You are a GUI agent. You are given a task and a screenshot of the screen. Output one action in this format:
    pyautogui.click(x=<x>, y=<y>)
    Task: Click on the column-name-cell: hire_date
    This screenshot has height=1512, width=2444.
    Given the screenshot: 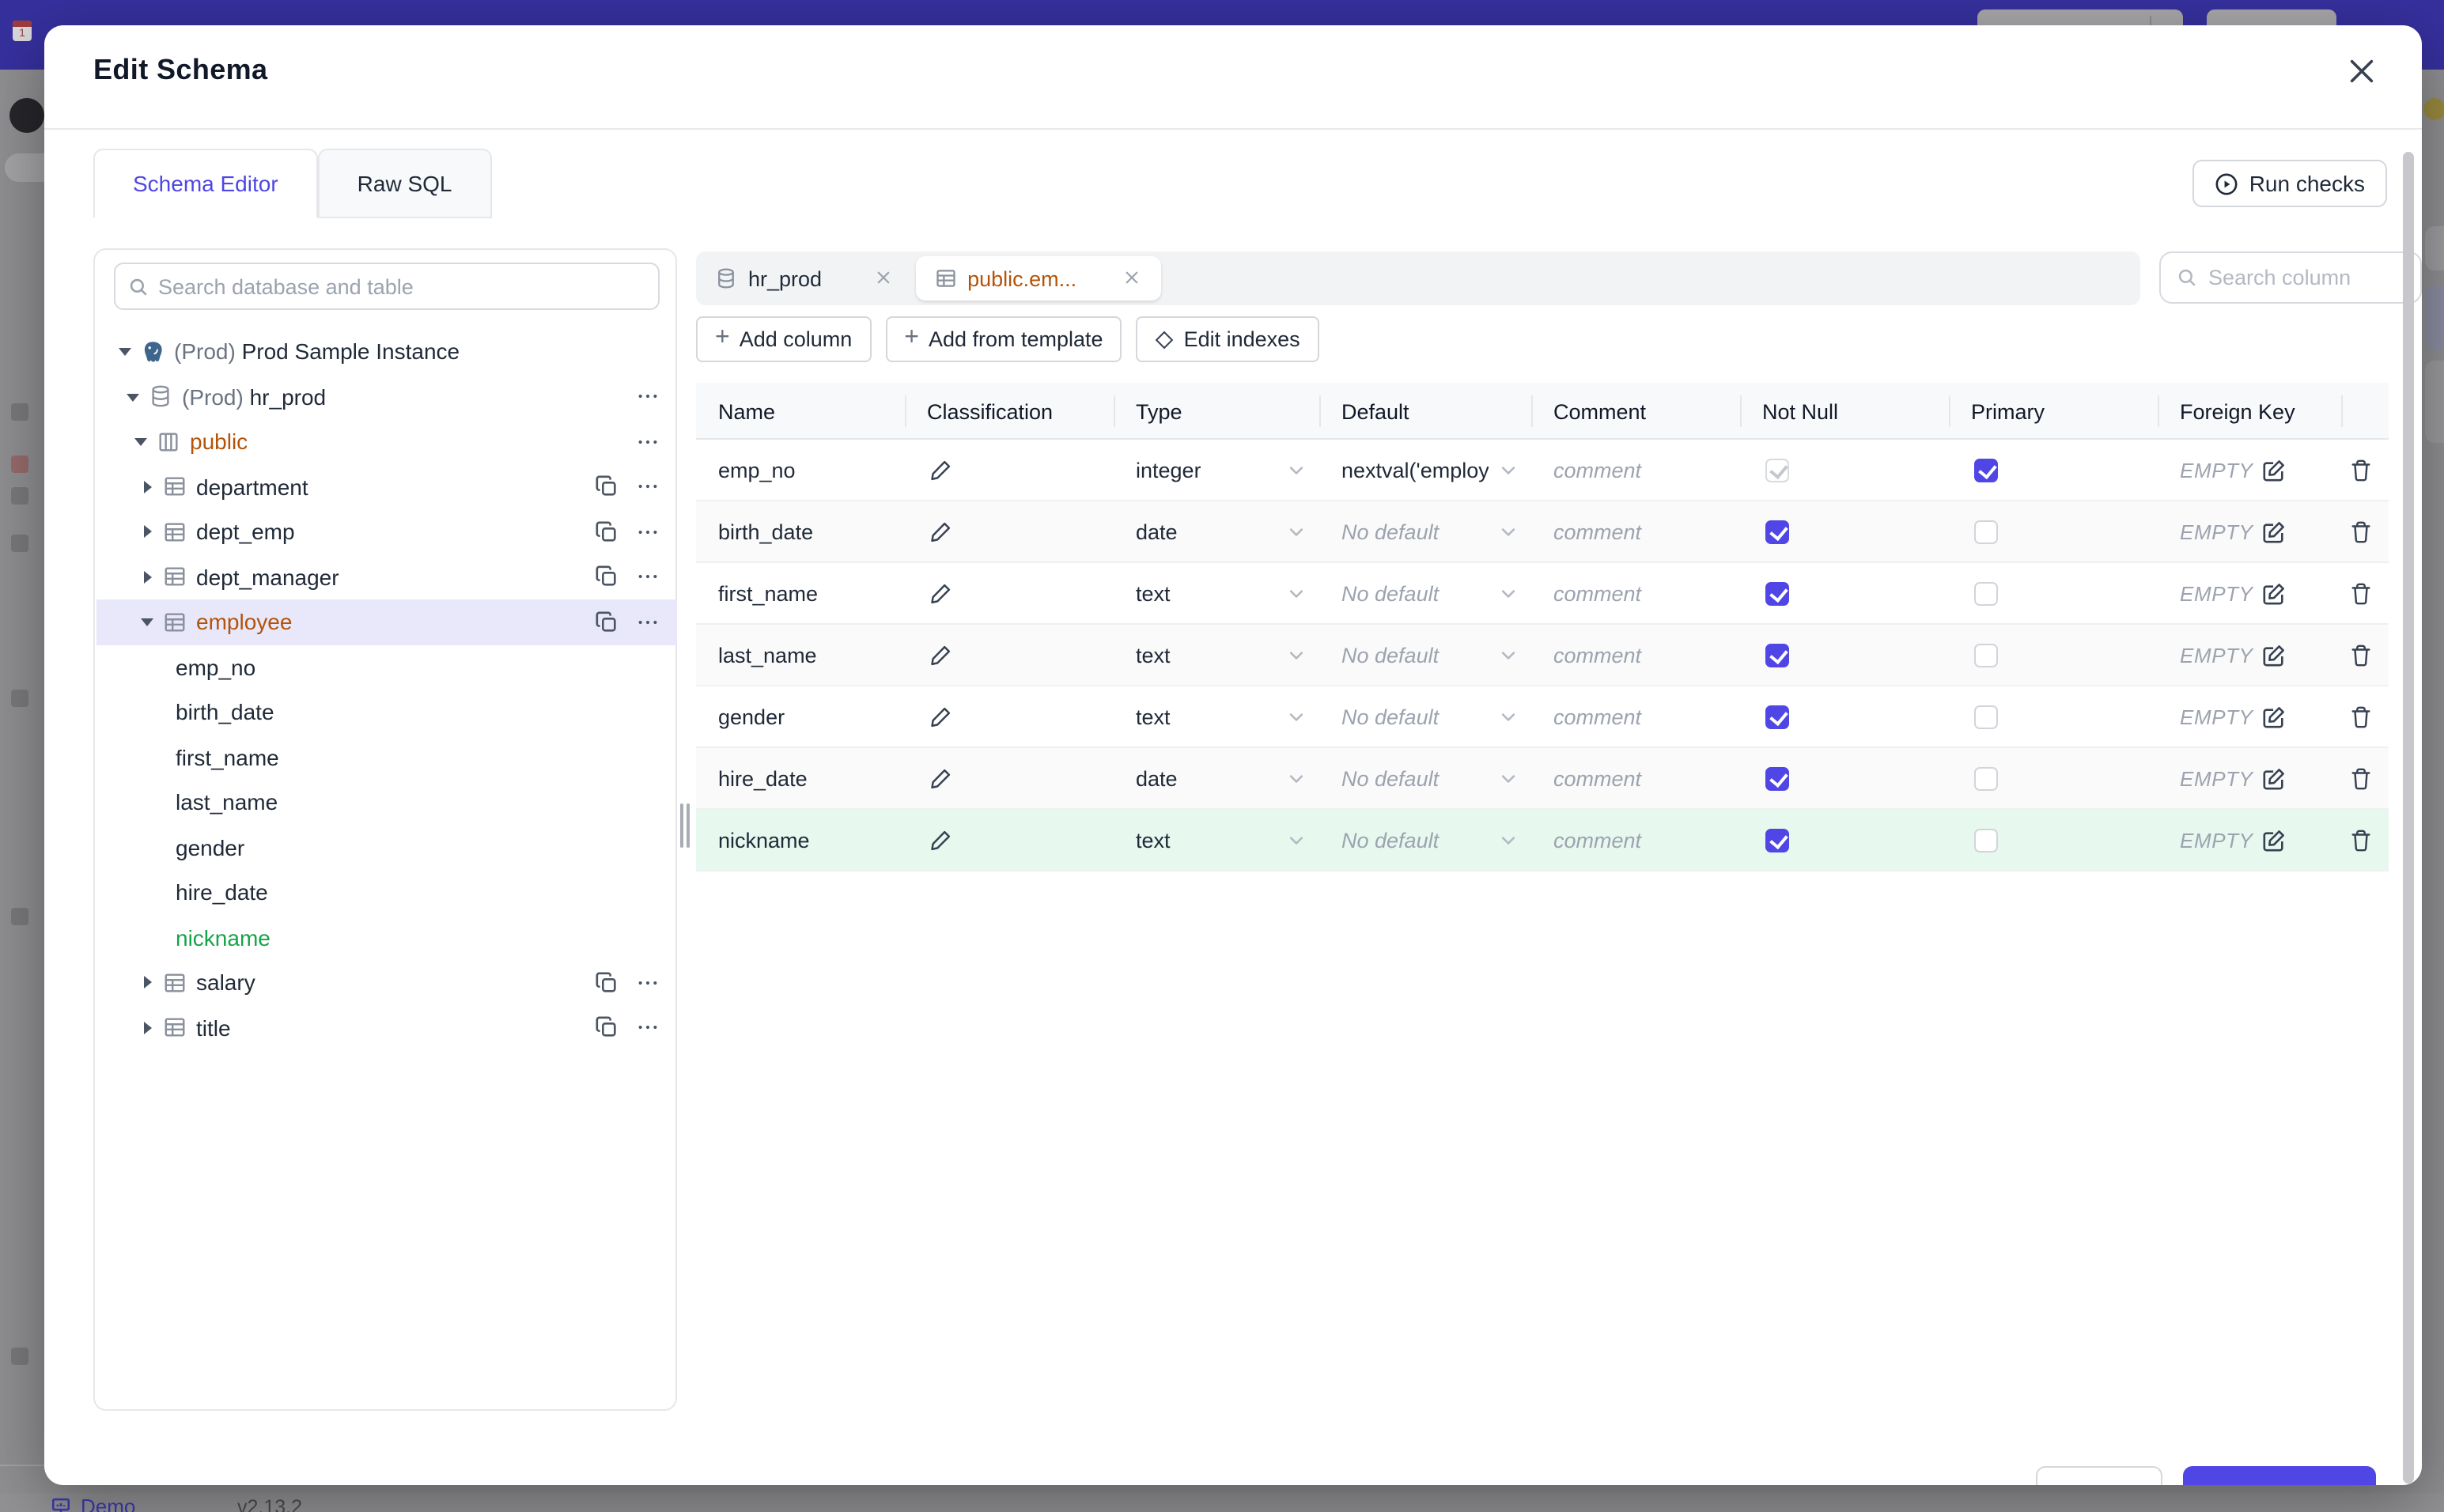 What is the action you would take?
    pyautogui.click(x=800, y=778)
    